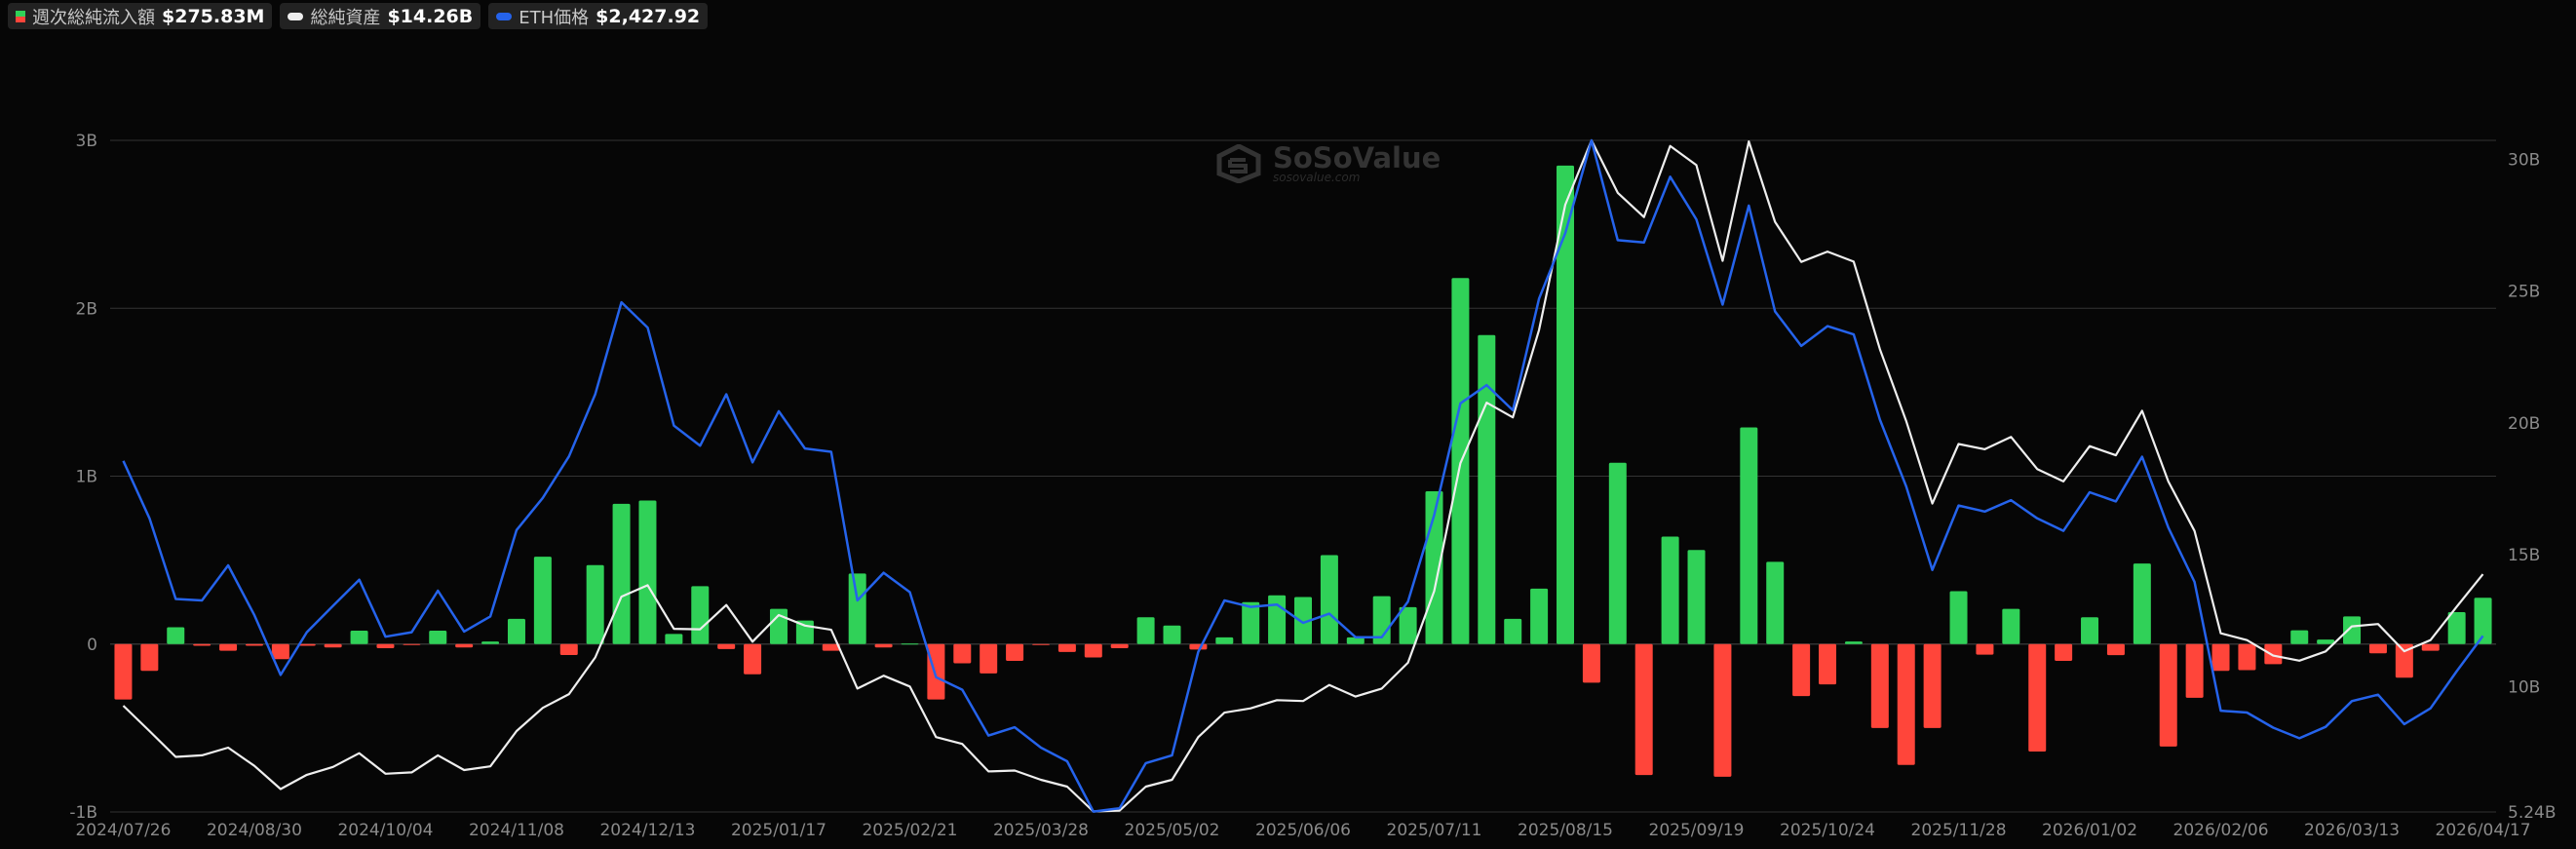 Image resolution: width=2576 pixels, height=849 pixels. What do you see at coordinates (1959, 830) in the screenshot?
I see `x-axis-tick-label: 2025/11/28` at bounding box center [1959, 830].